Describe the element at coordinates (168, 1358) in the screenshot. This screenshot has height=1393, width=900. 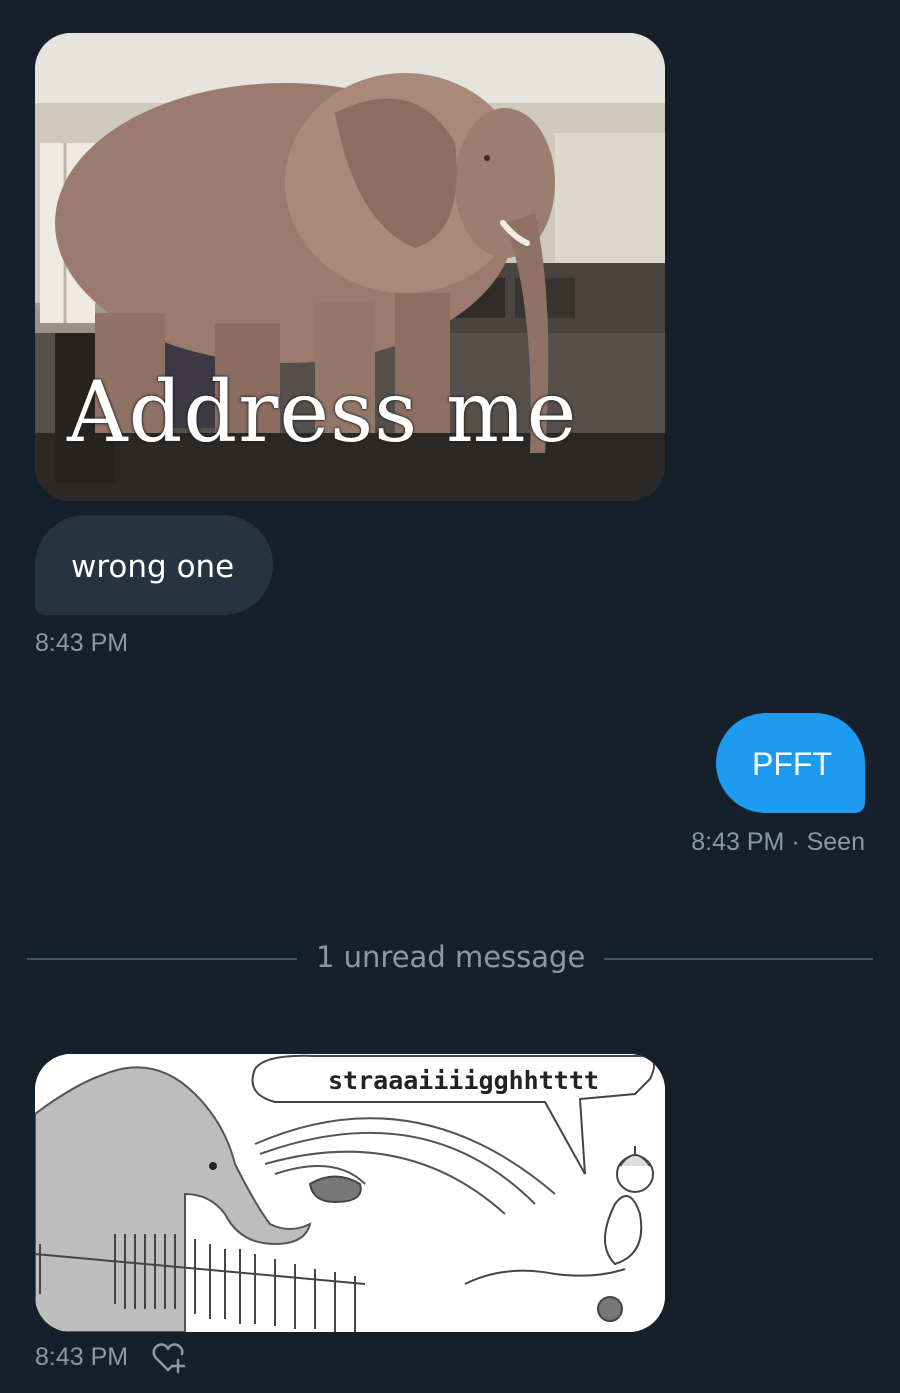
I see `heart-plus-icon` at that location.